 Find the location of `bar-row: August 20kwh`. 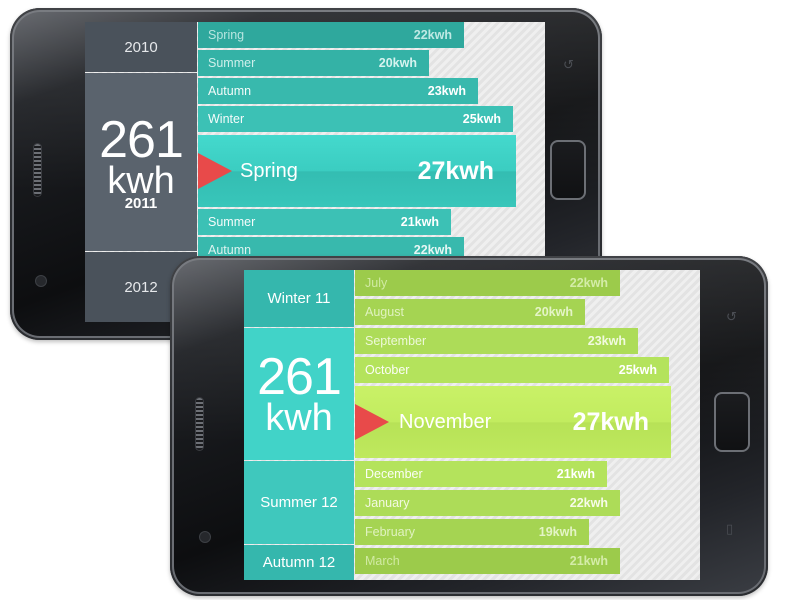

bar-row: August 20kwh is located at coordinates (470, 312).